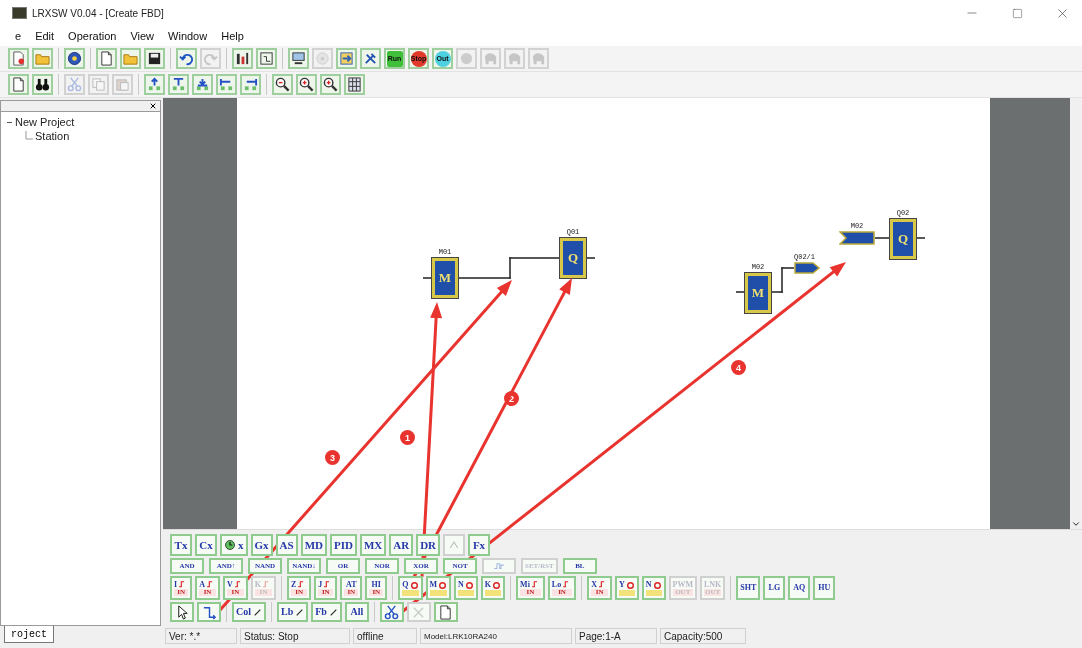  Describe the element at coordinates (98, 84) in the screenshot. I see `copy-icon` at that location.